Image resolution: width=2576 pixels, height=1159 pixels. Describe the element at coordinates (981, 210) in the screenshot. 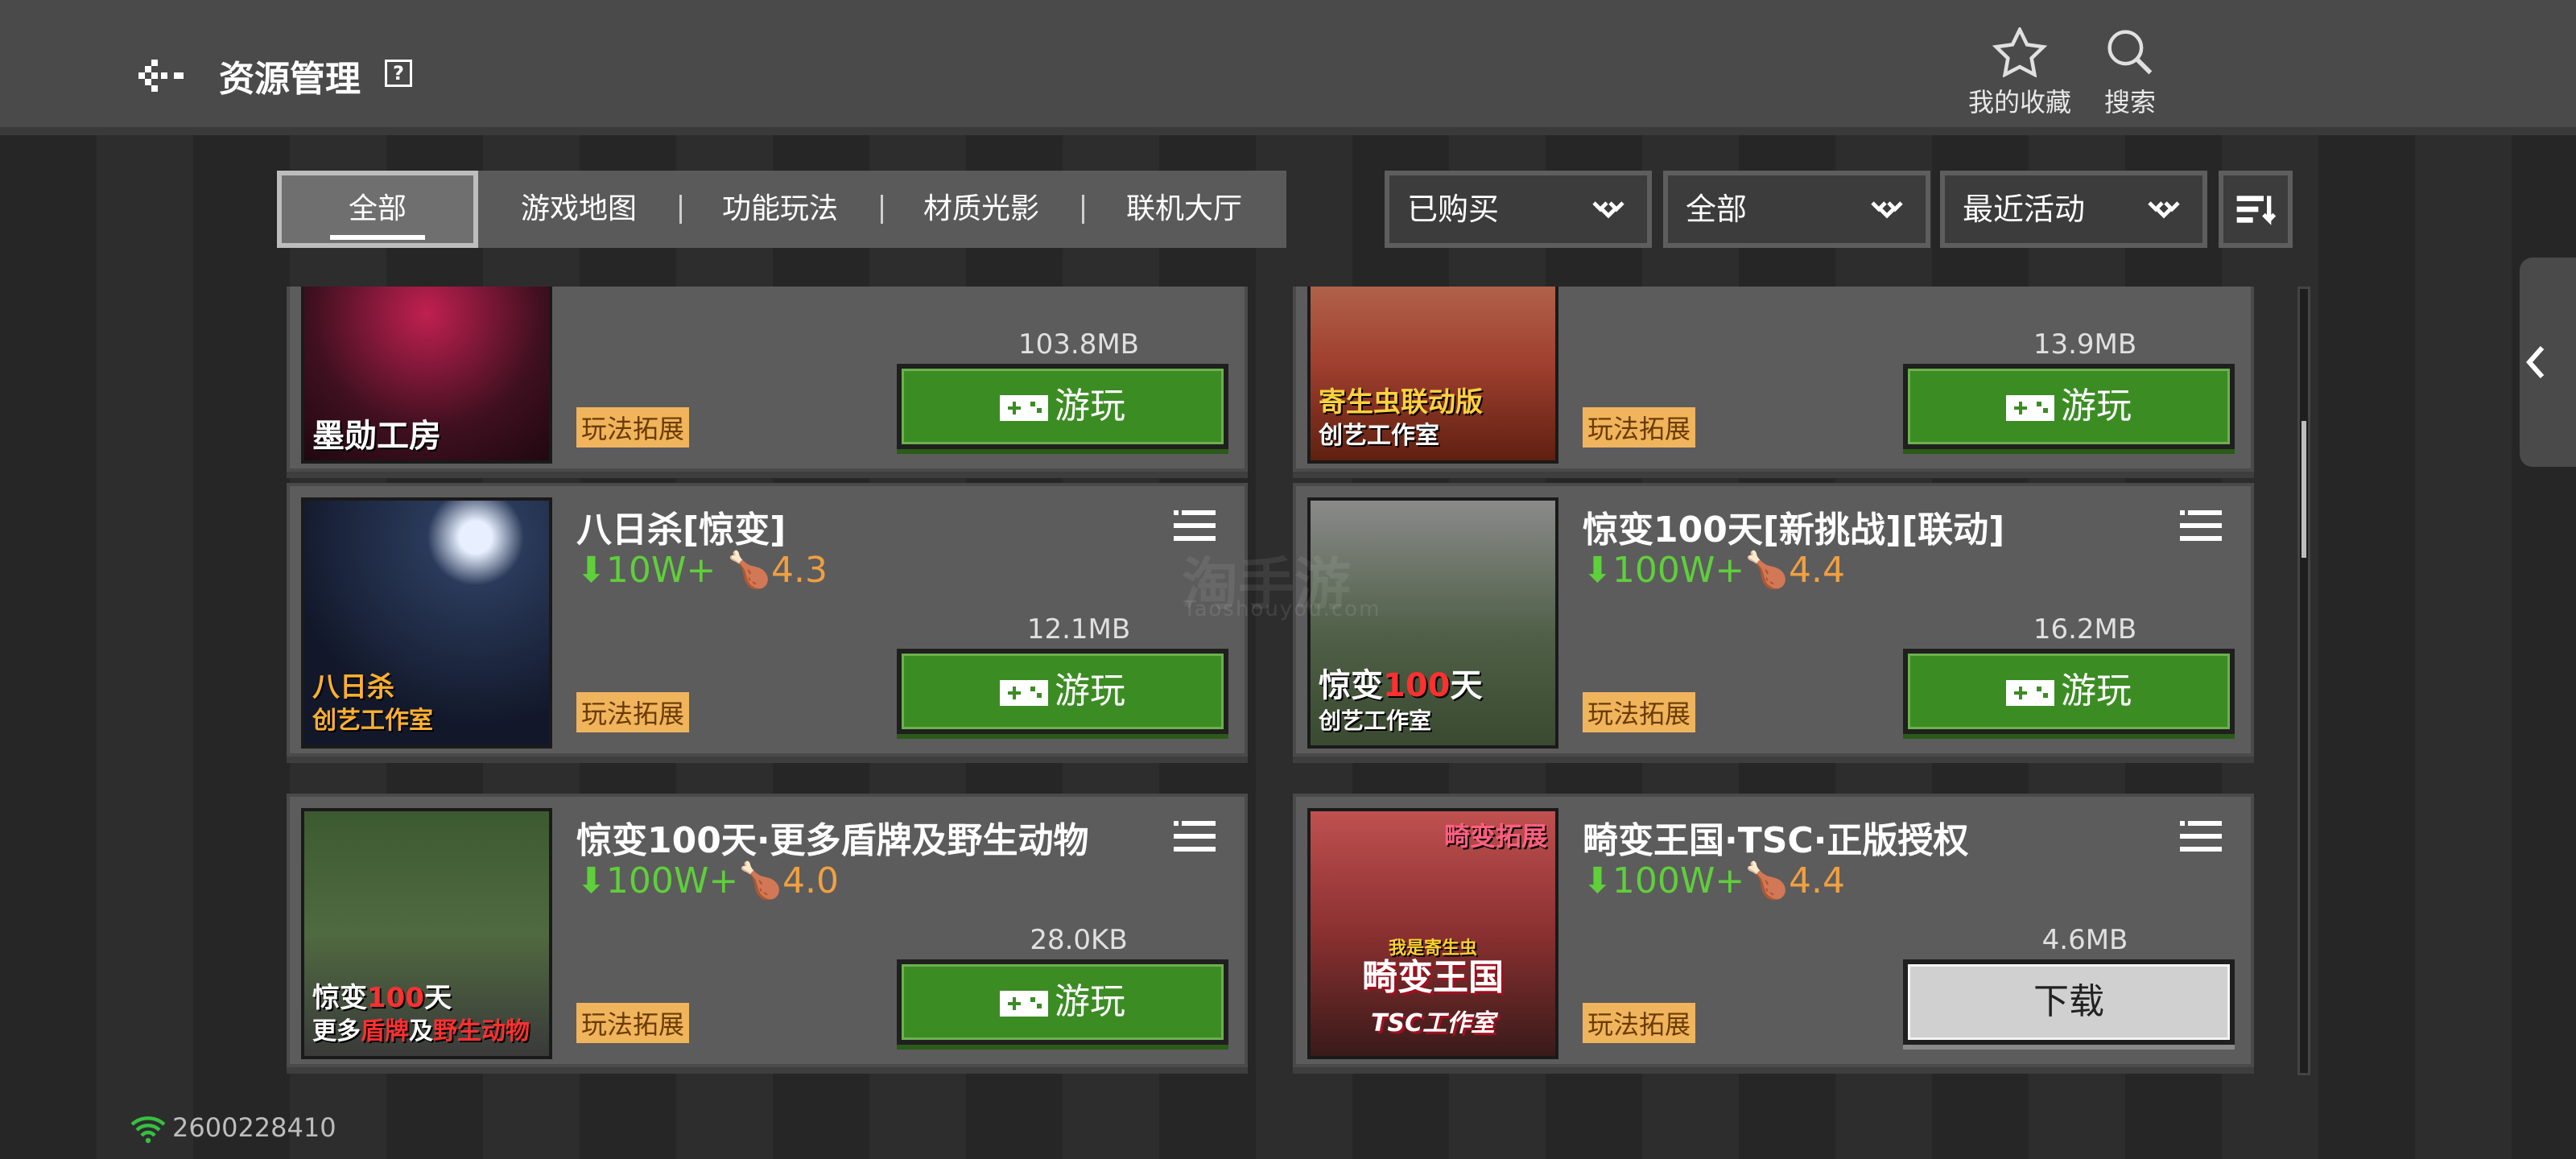

I see `tab-texture-shader: 材质光影` at that location.